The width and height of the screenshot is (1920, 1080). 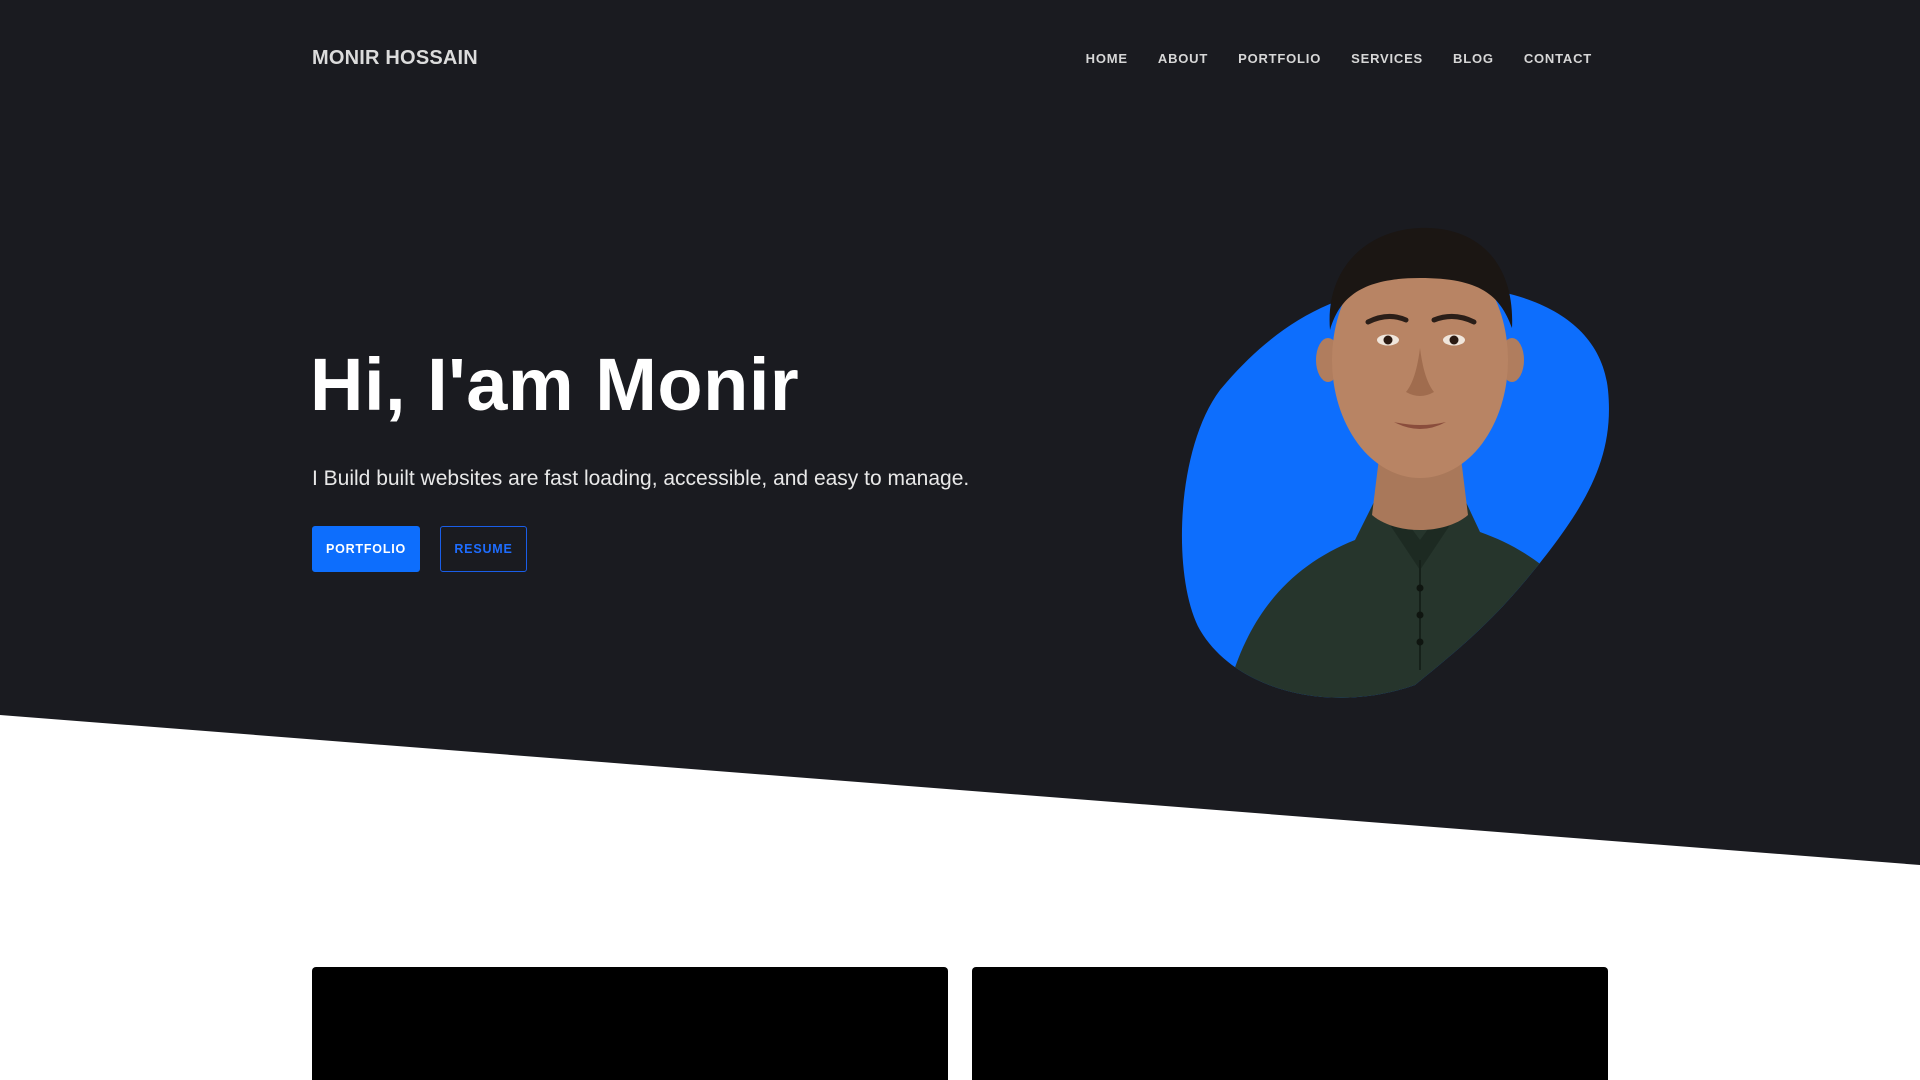 What do you see at coordinates (1279, 58) in the screenshot?
I see `nav-portfolio: PORTFOLIO` at bounding box center [1279, 58].